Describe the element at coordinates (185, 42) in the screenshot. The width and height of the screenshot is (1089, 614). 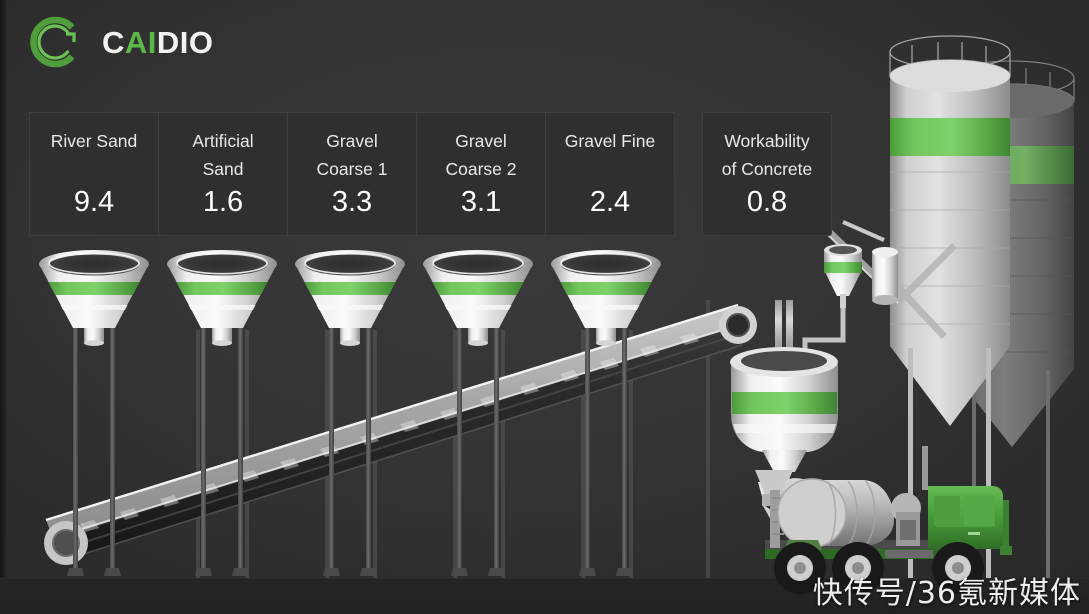
I see `wordmark-dio: DIO` at that location.